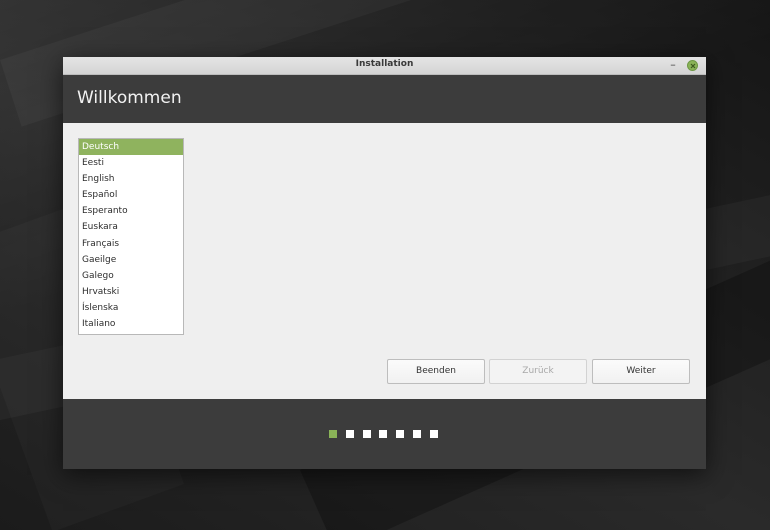 This screenshot has height=530, width=770. Describe the element at coordinates (131, 308) in the screenshot. I see `language-item: Íslenska` at that location.